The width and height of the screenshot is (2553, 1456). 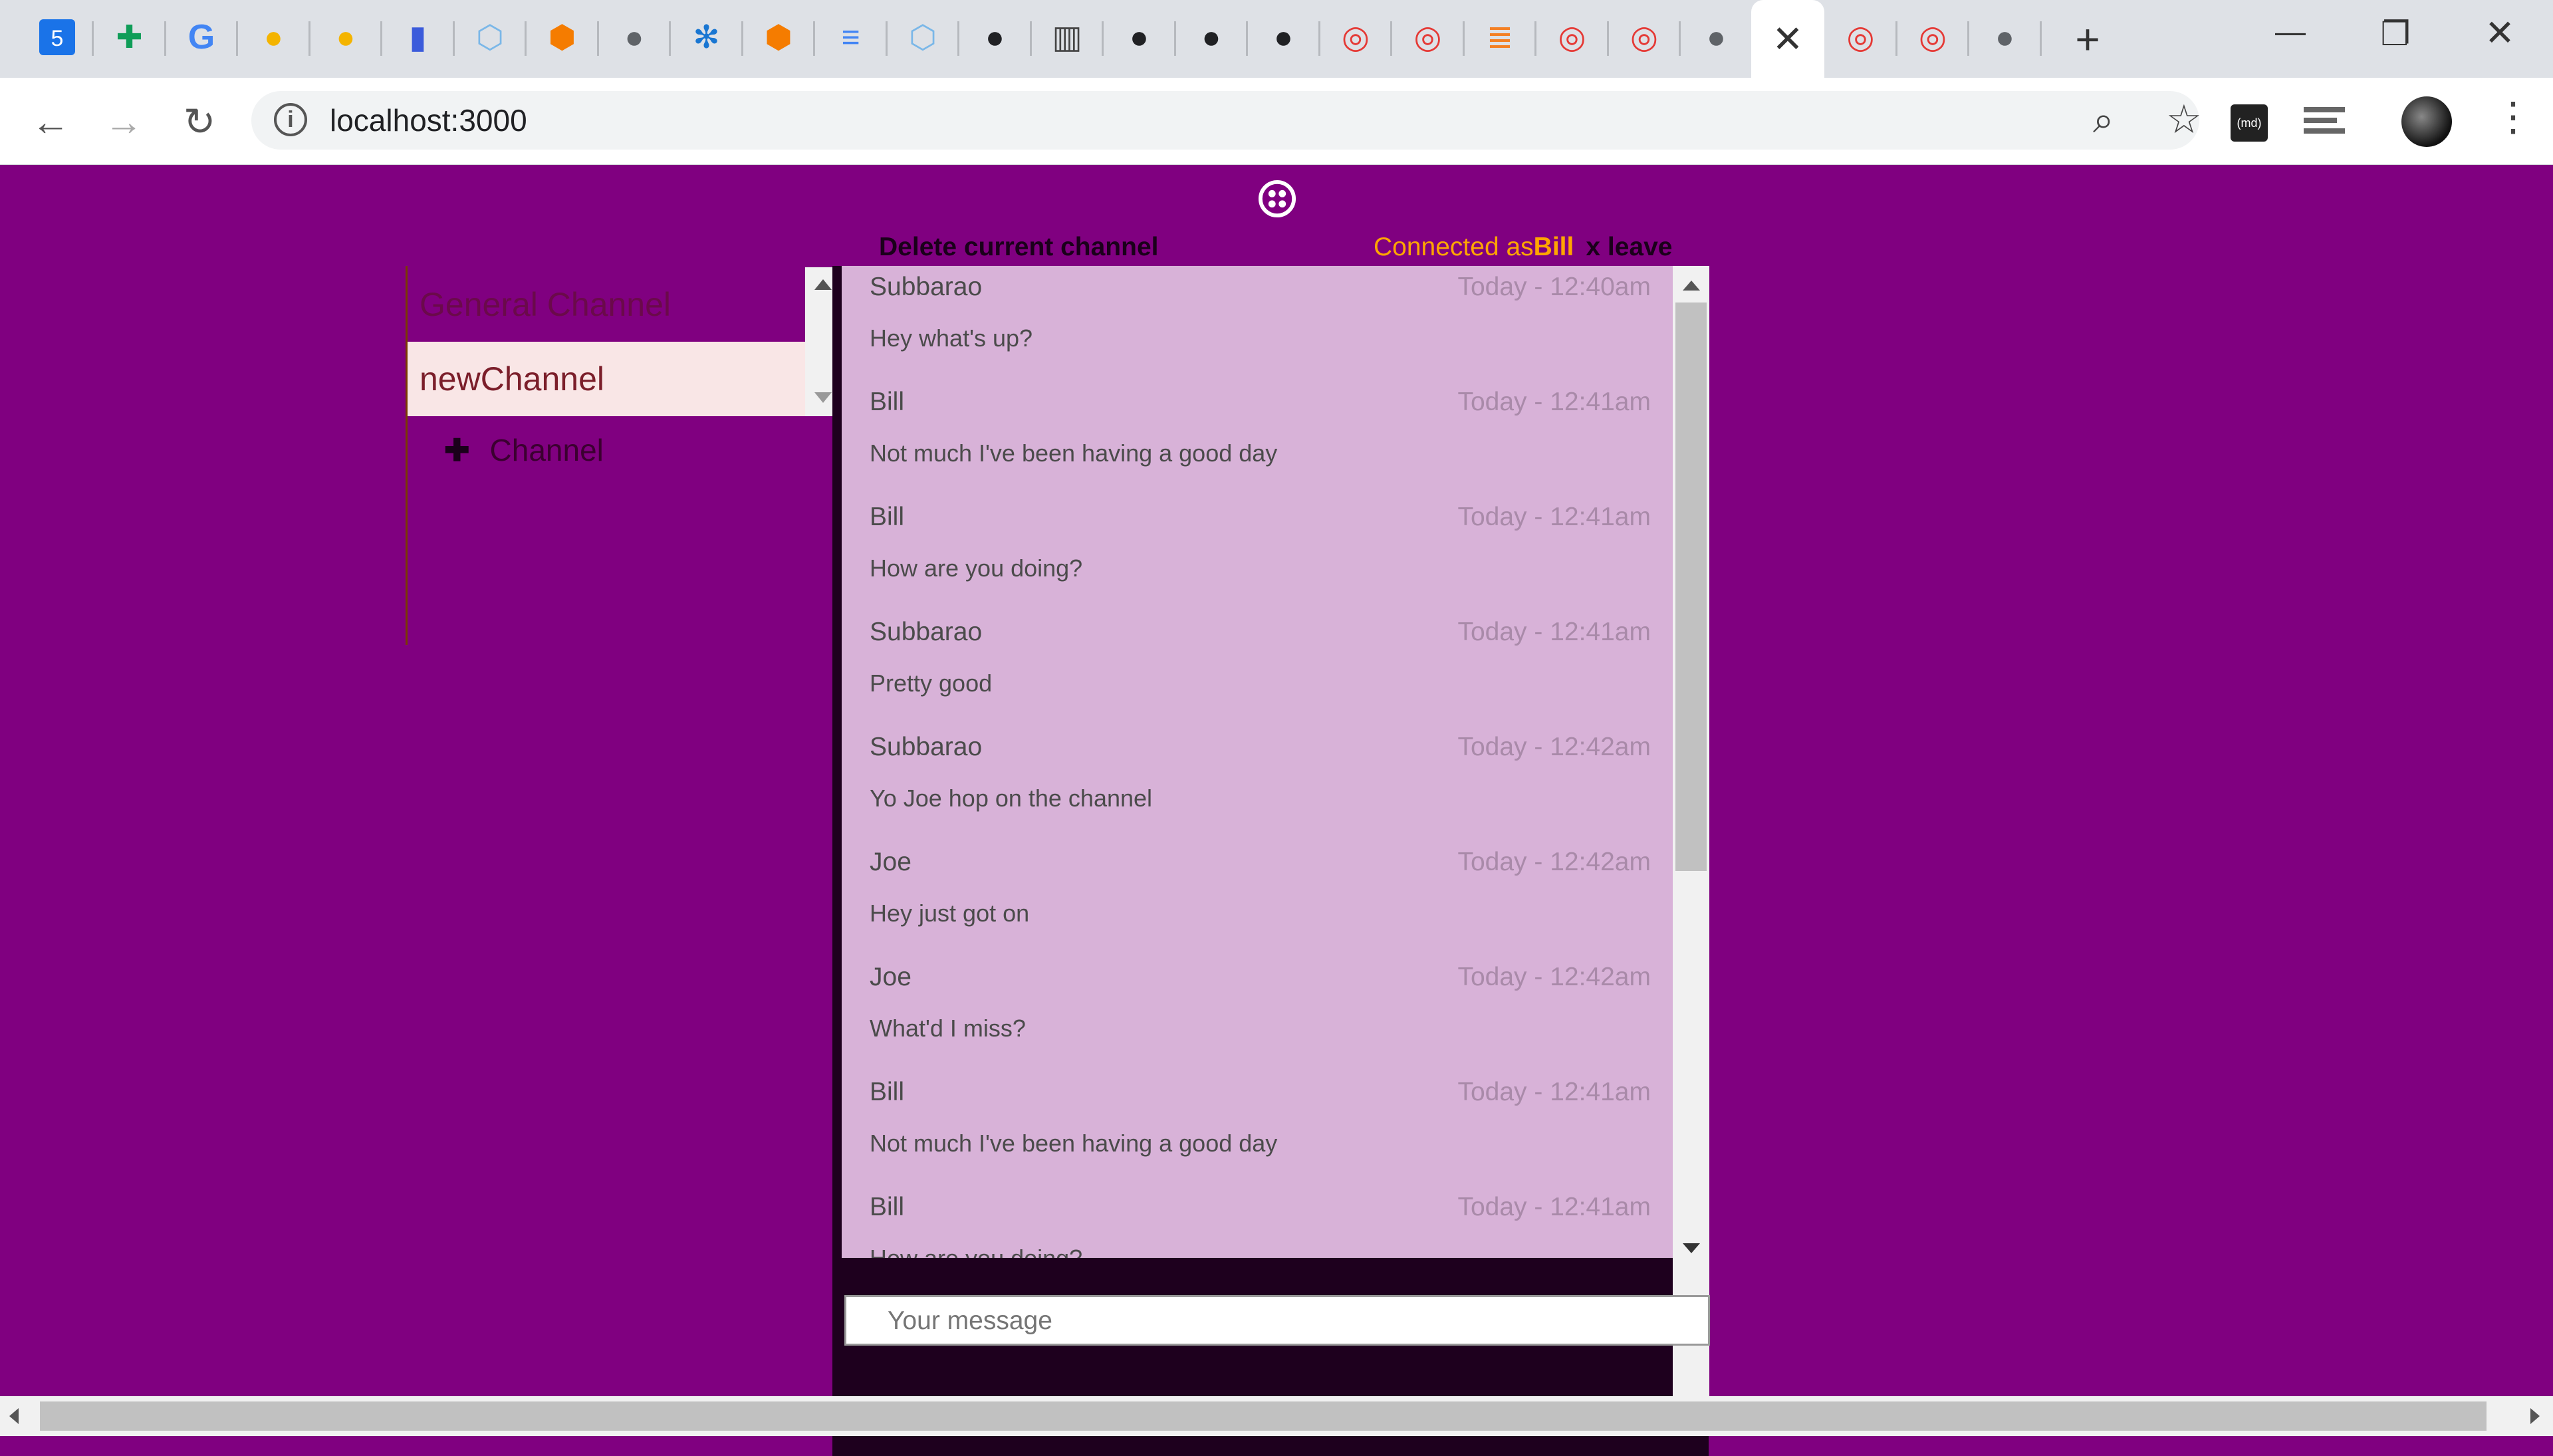 I want to click on url-text: localhost:3000, so click(x=428, y=120).